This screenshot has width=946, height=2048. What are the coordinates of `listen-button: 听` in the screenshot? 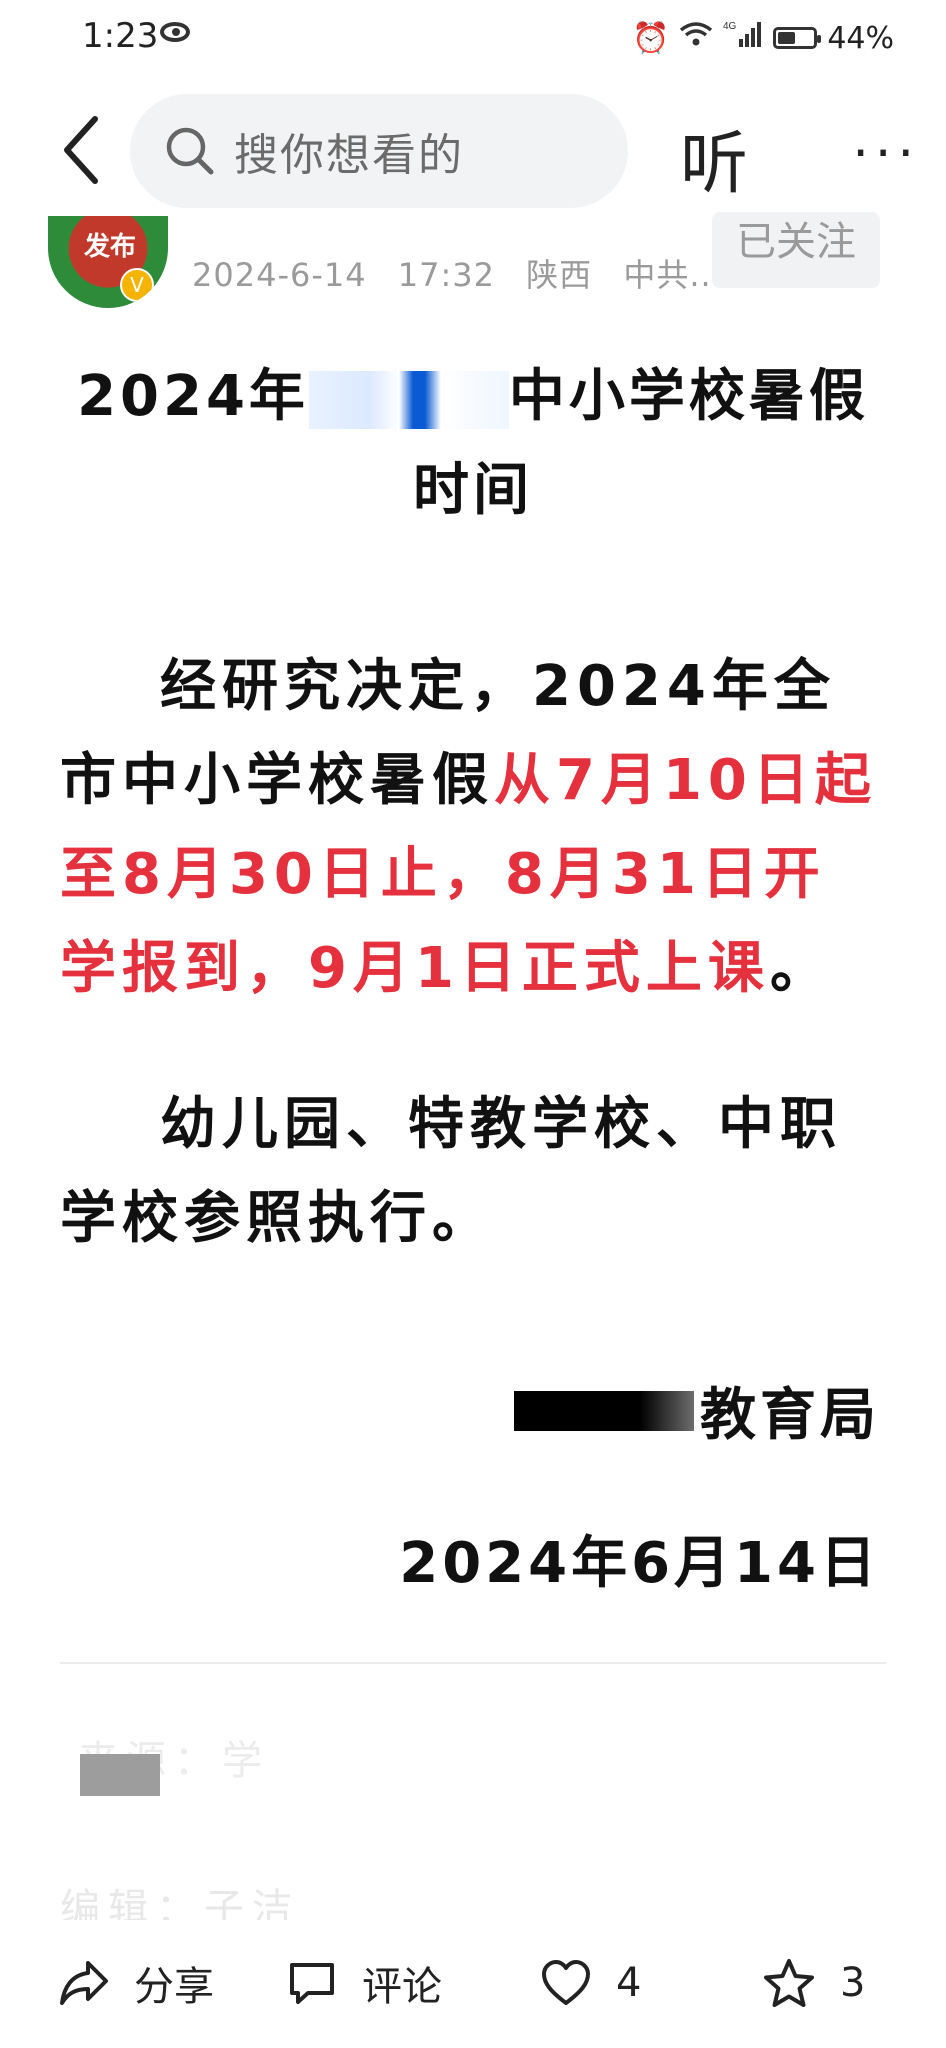 It's located at (714, 157).